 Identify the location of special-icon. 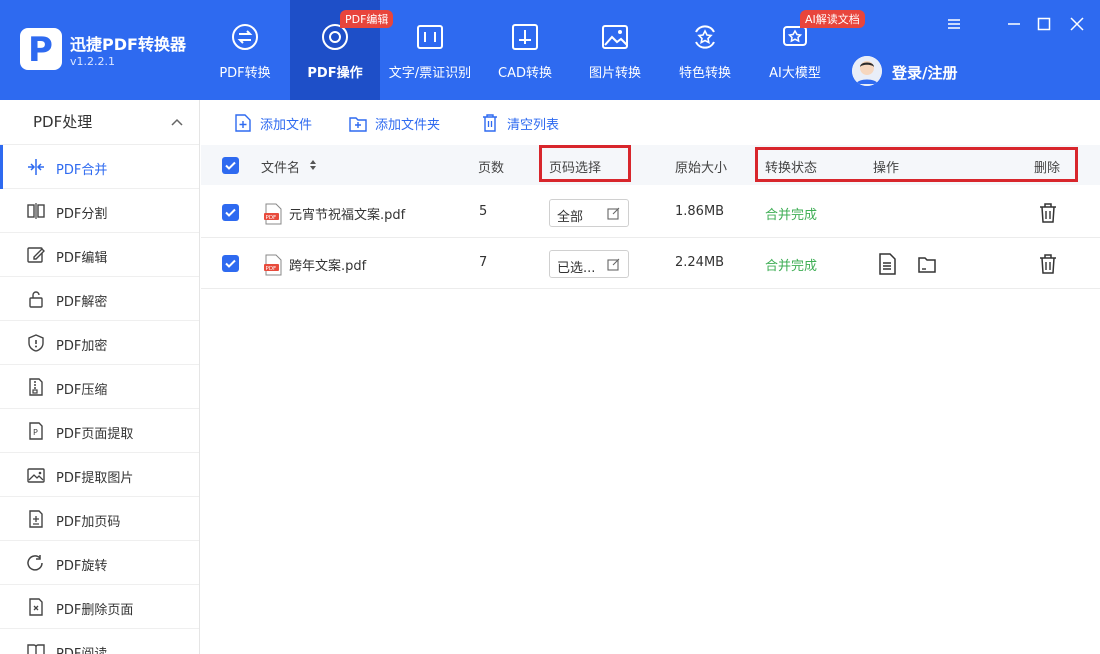
(705, 37).